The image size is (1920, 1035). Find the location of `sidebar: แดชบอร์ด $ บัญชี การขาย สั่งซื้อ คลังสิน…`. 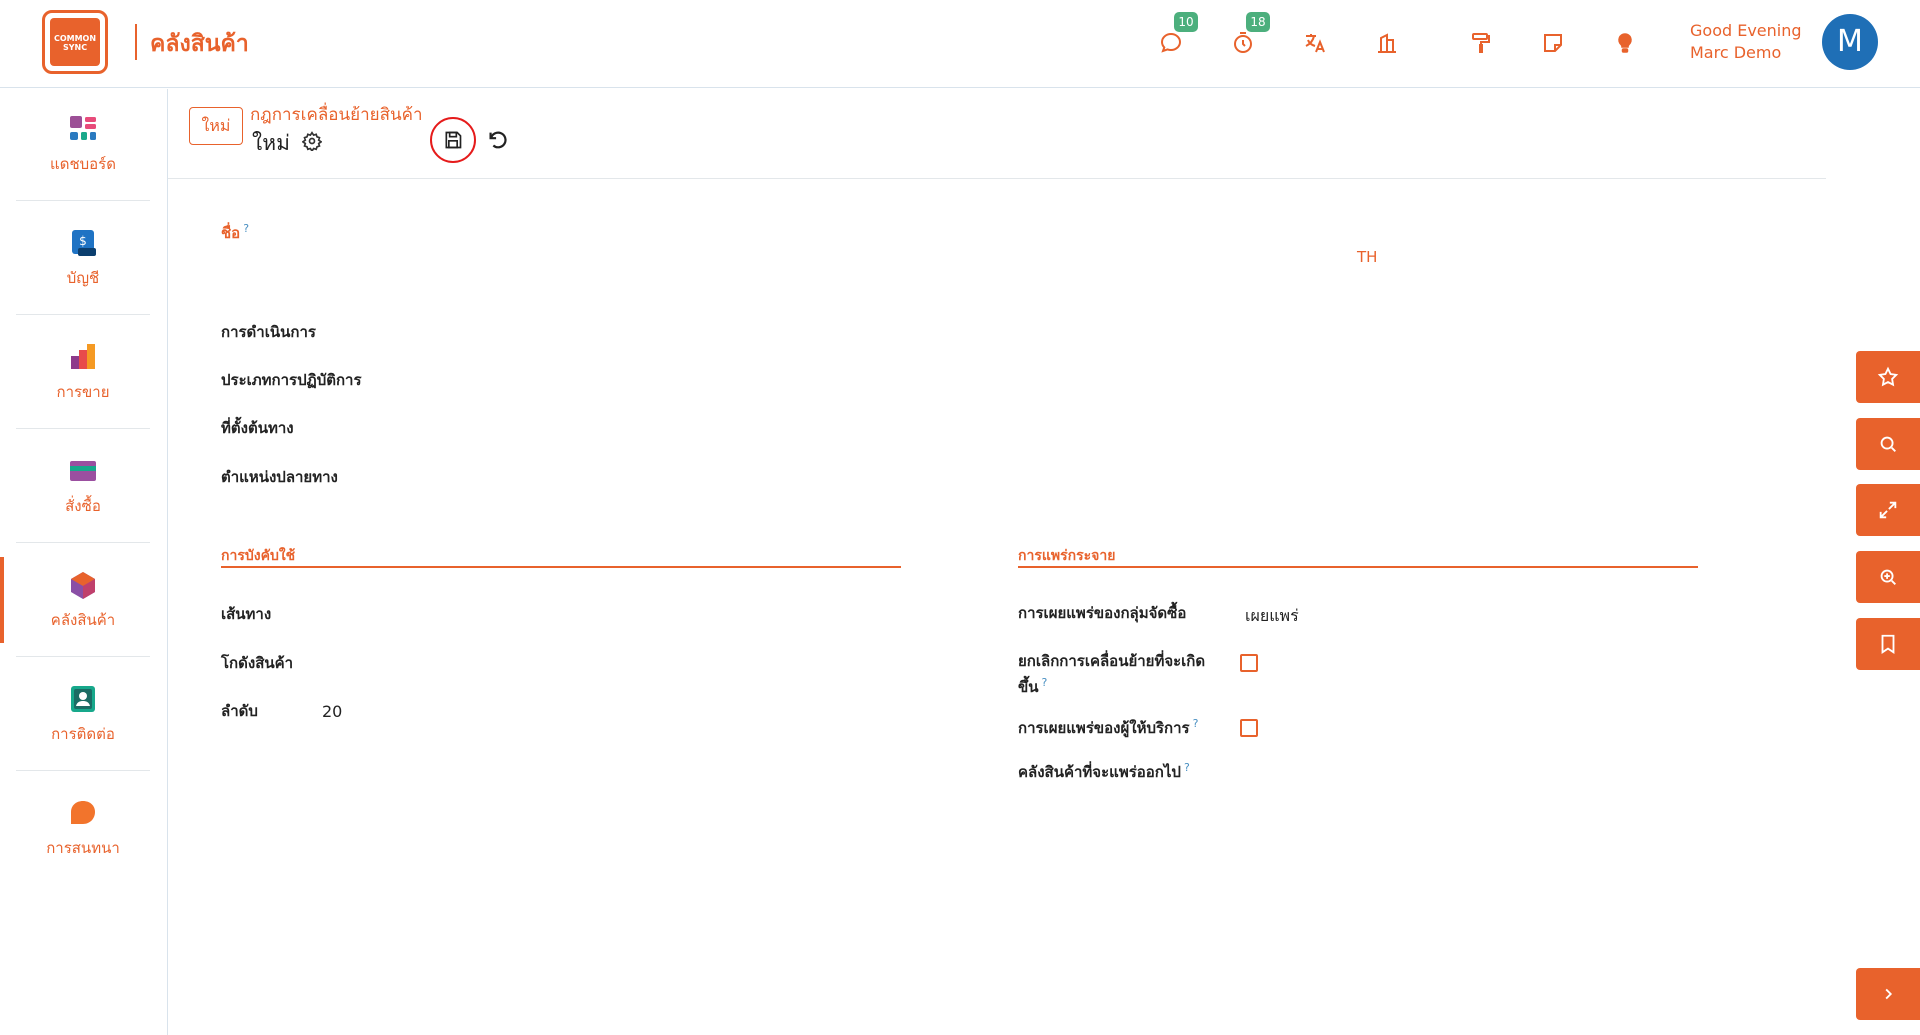

sidebar: แดชบอร์ด $ บัญชี การขาย สั่งซื้อ คลังสิน… is located at coordinates (84, 562).